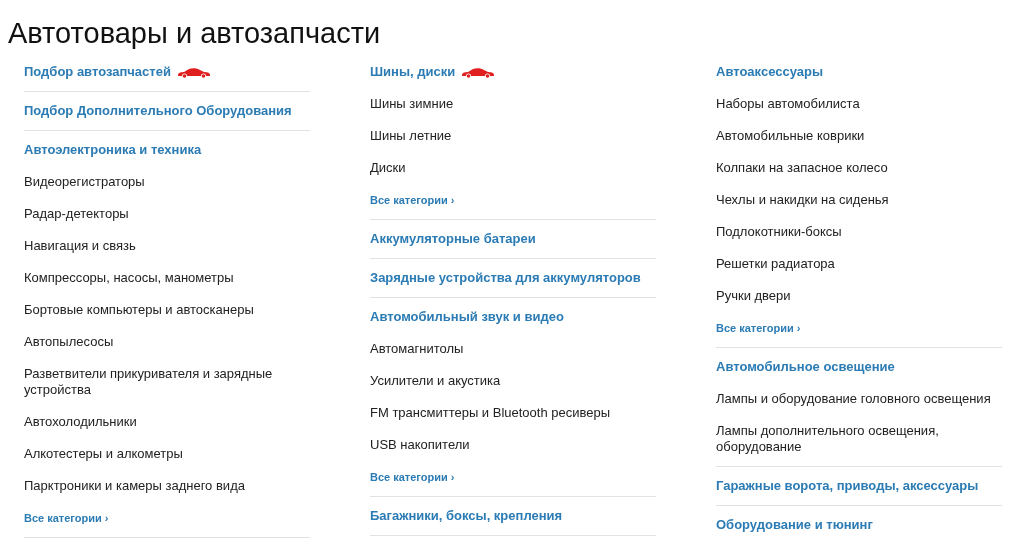 The height and width of the screenshot is (539, 1033). I want to click on category-heading-link: Подбор Дополнительного Оборудования, so click(158, 111).